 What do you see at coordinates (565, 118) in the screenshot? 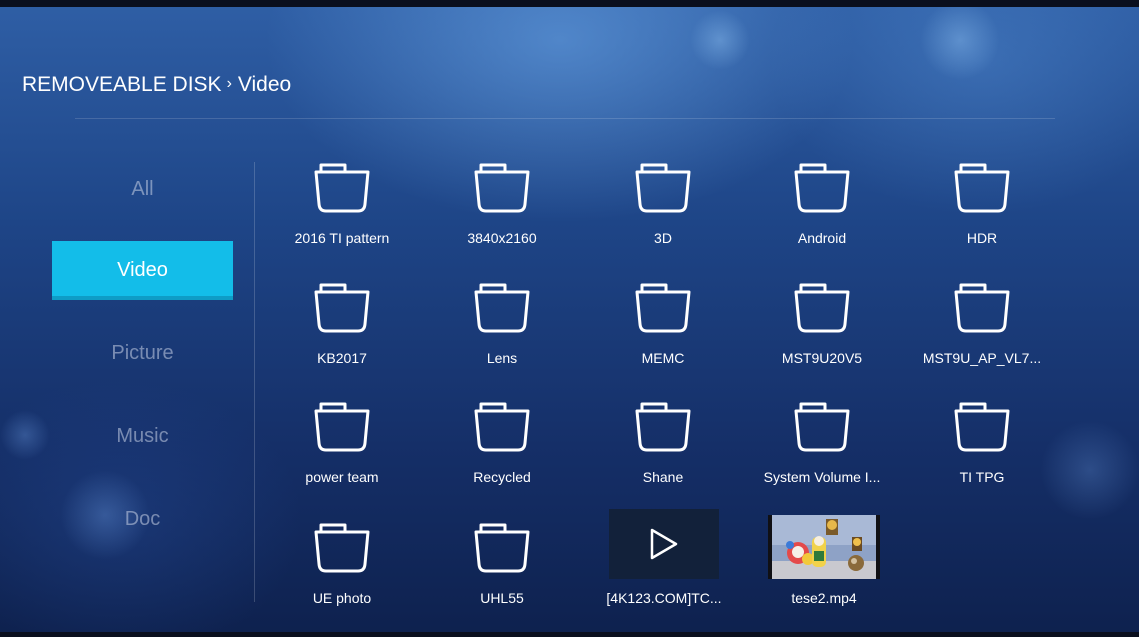
I see `header-divider` at bounding box center [565, 118].